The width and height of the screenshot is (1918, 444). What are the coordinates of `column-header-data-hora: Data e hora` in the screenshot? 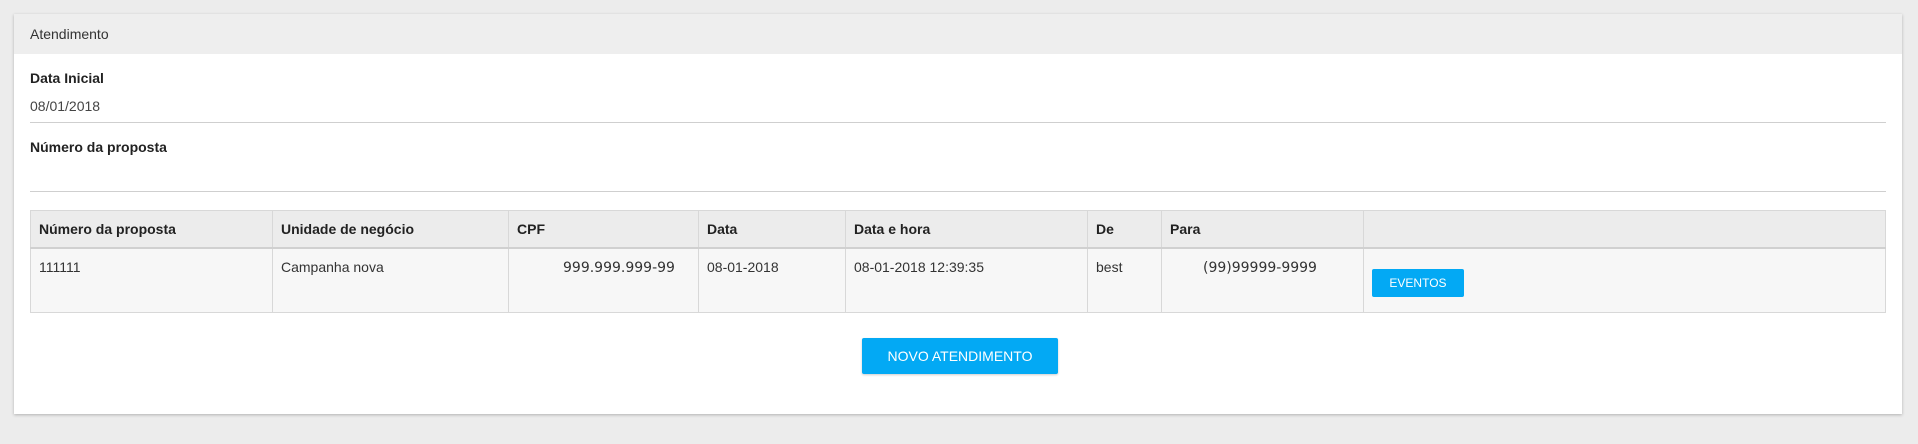 It's located at (966, 229).